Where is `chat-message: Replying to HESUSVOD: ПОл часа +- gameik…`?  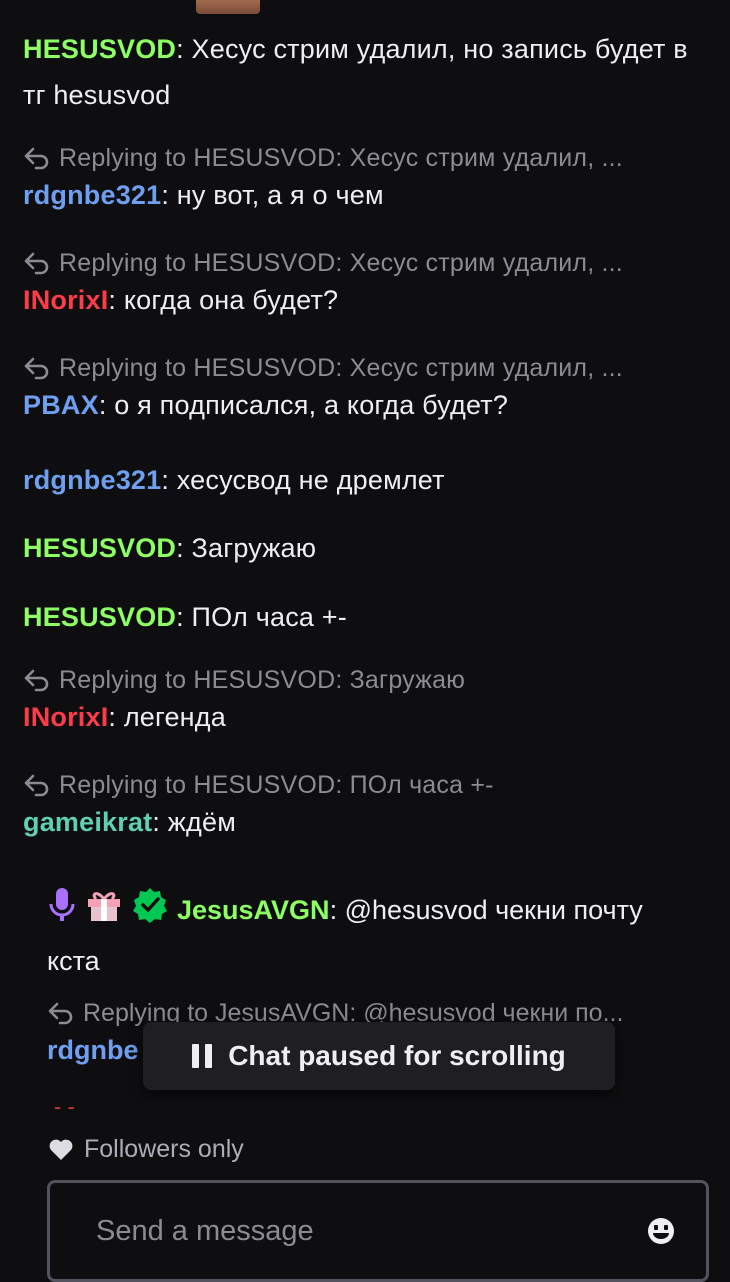 chat-message: Replying to HESUSVOD: ПОл часа +- gameik… is located at coordinates (363, 806).